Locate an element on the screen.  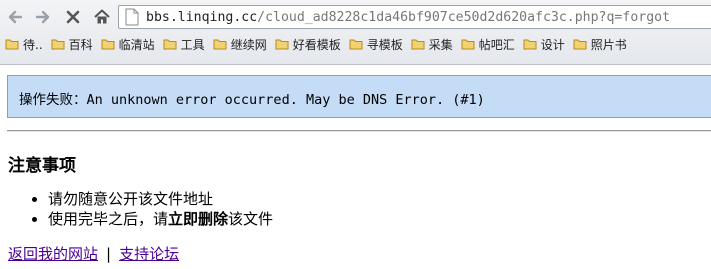
home-icon is located at coordinates (102, 16).